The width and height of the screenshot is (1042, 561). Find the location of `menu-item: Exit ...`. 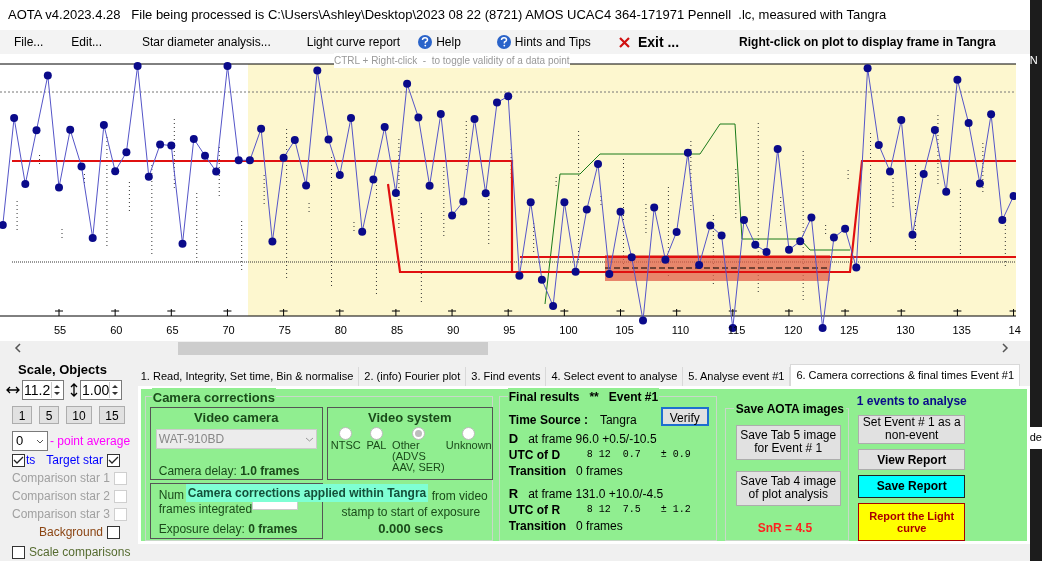

menu-item: Exit ... is located at coordinates (649, 42).